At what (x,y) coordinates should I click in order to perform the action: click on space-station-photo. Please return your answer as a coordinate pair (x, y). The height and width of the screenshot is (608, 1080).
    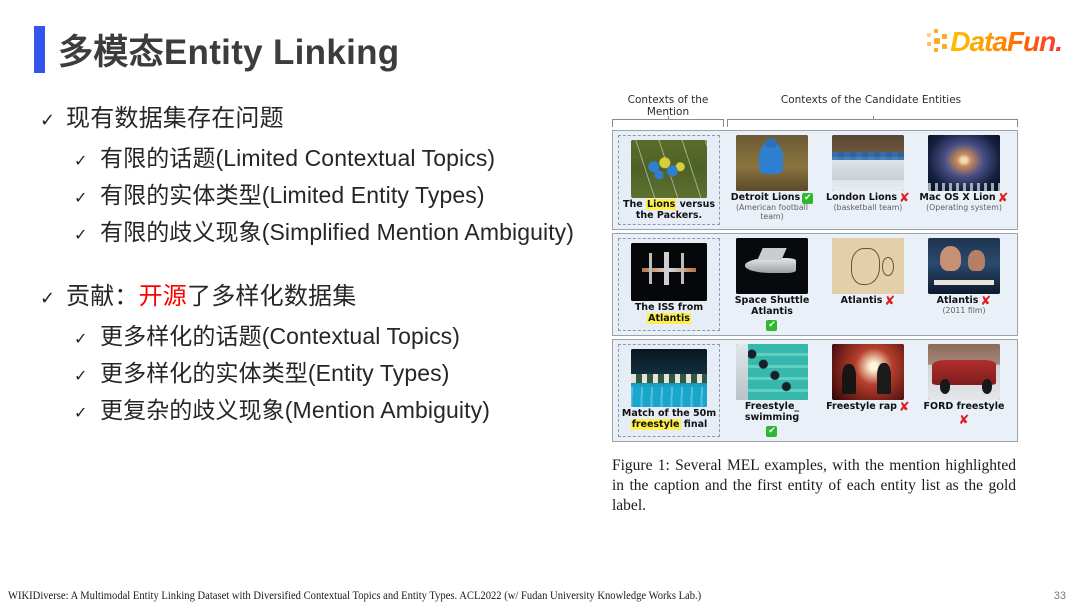
    Looking at the image, I should click on (669, 271).